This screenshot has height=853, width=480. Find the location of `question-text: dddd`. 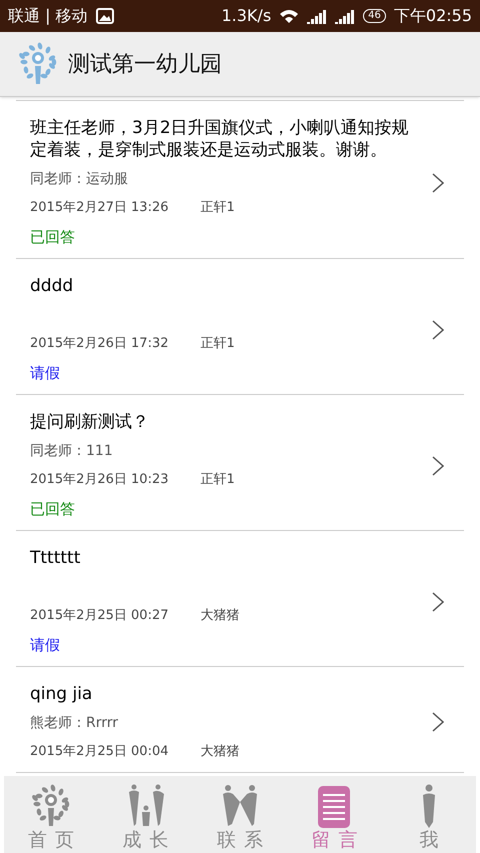

question-text: dddd is located at coordinates (52, 286).